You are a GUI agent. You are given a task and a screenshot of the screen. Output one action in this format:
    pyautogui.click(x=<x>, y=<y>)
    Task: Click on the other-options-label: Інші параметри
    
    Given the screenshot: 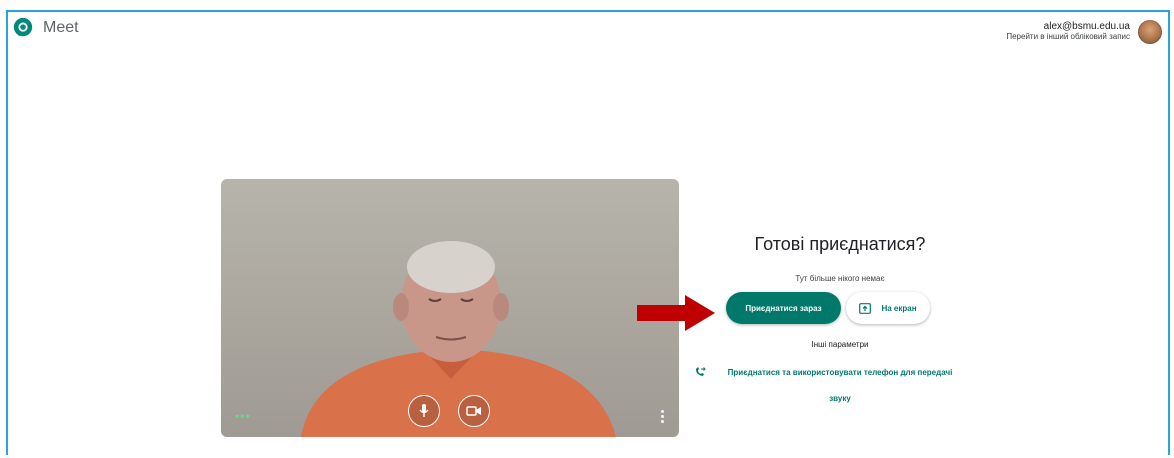 What is the action you would take?
    pyautogui.click(x=840, y=344)
    